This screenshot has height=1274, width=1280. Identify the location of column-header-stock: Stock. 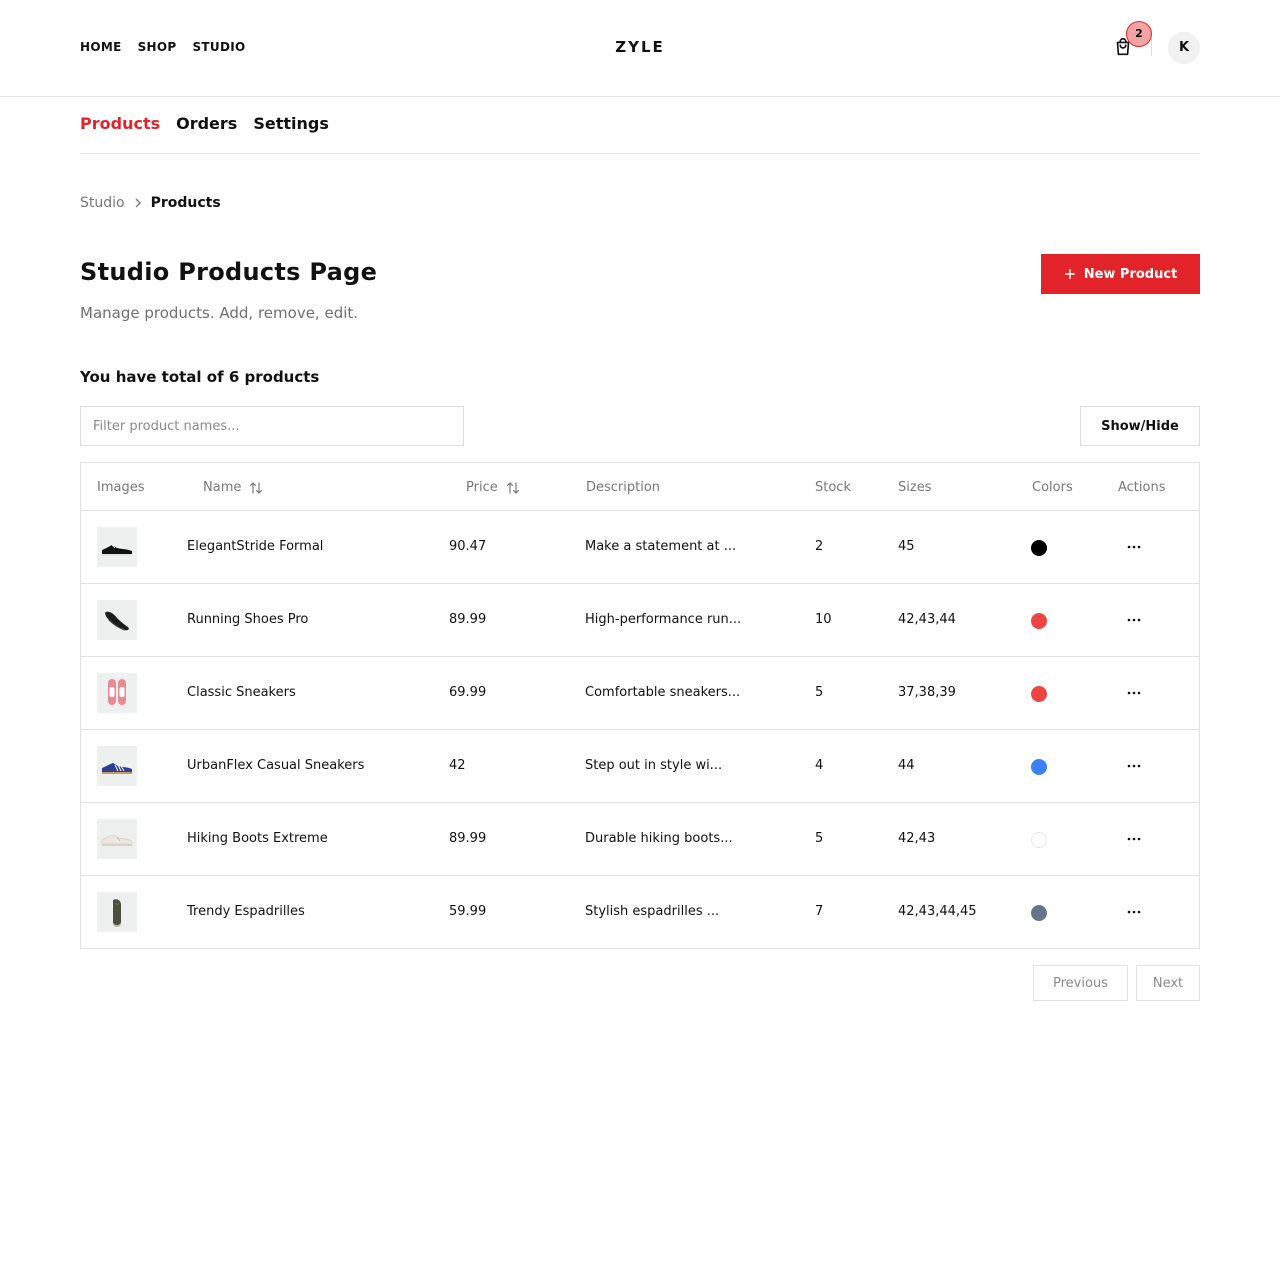
(833, 487).